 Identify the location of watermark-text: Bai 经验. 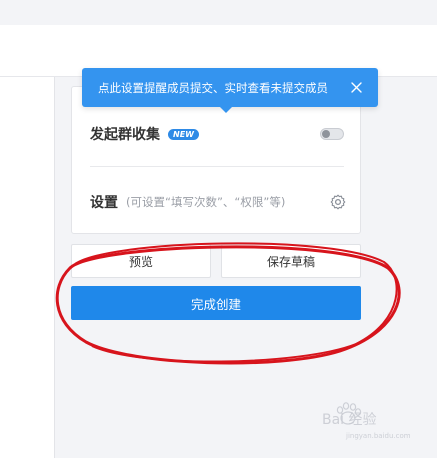
(349, 420).